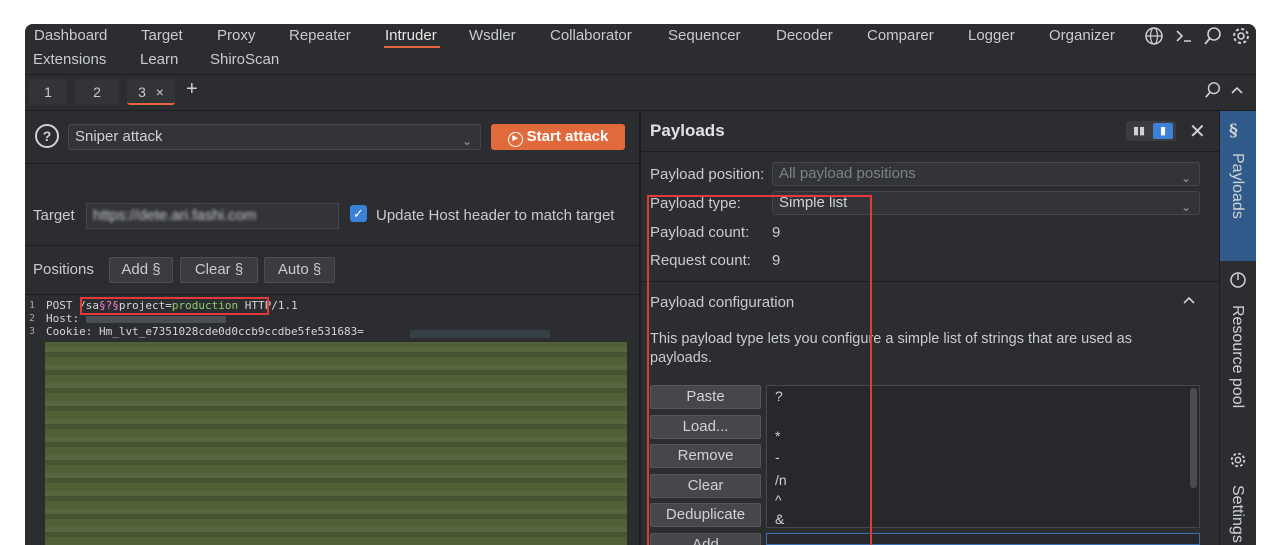  Describe the element at coordinates (1233, 131) in the screenshot. I see `section-icon: §` at that location.